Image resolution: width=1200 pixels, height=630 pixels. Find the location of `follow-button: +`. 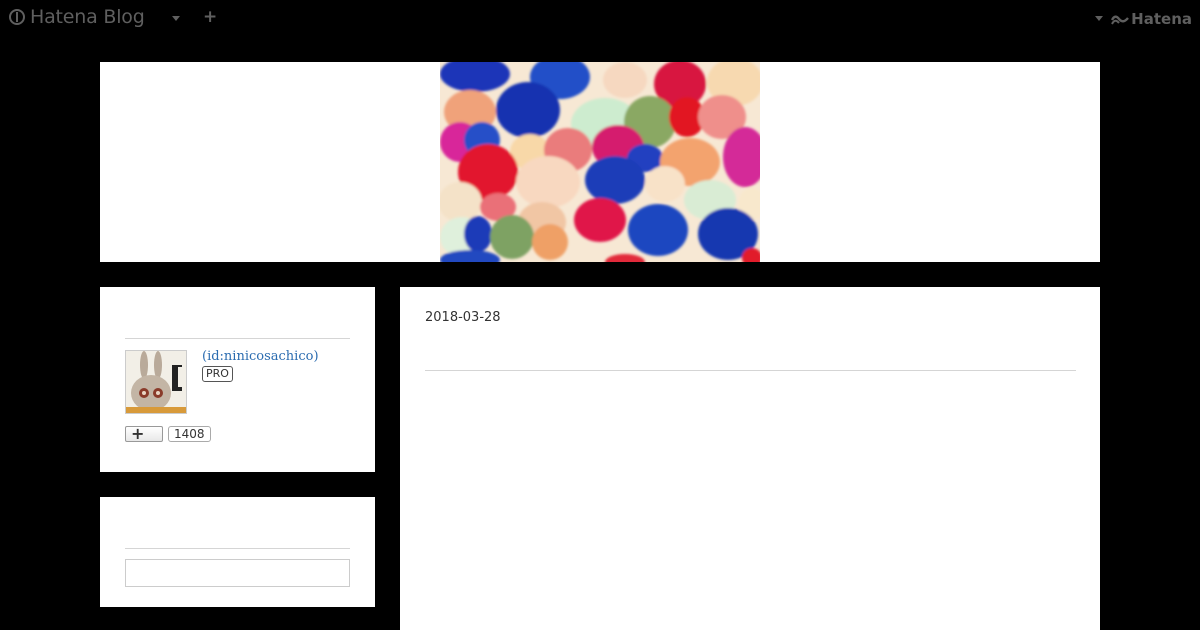

follow-button: + is located at coordinates (144, 433).